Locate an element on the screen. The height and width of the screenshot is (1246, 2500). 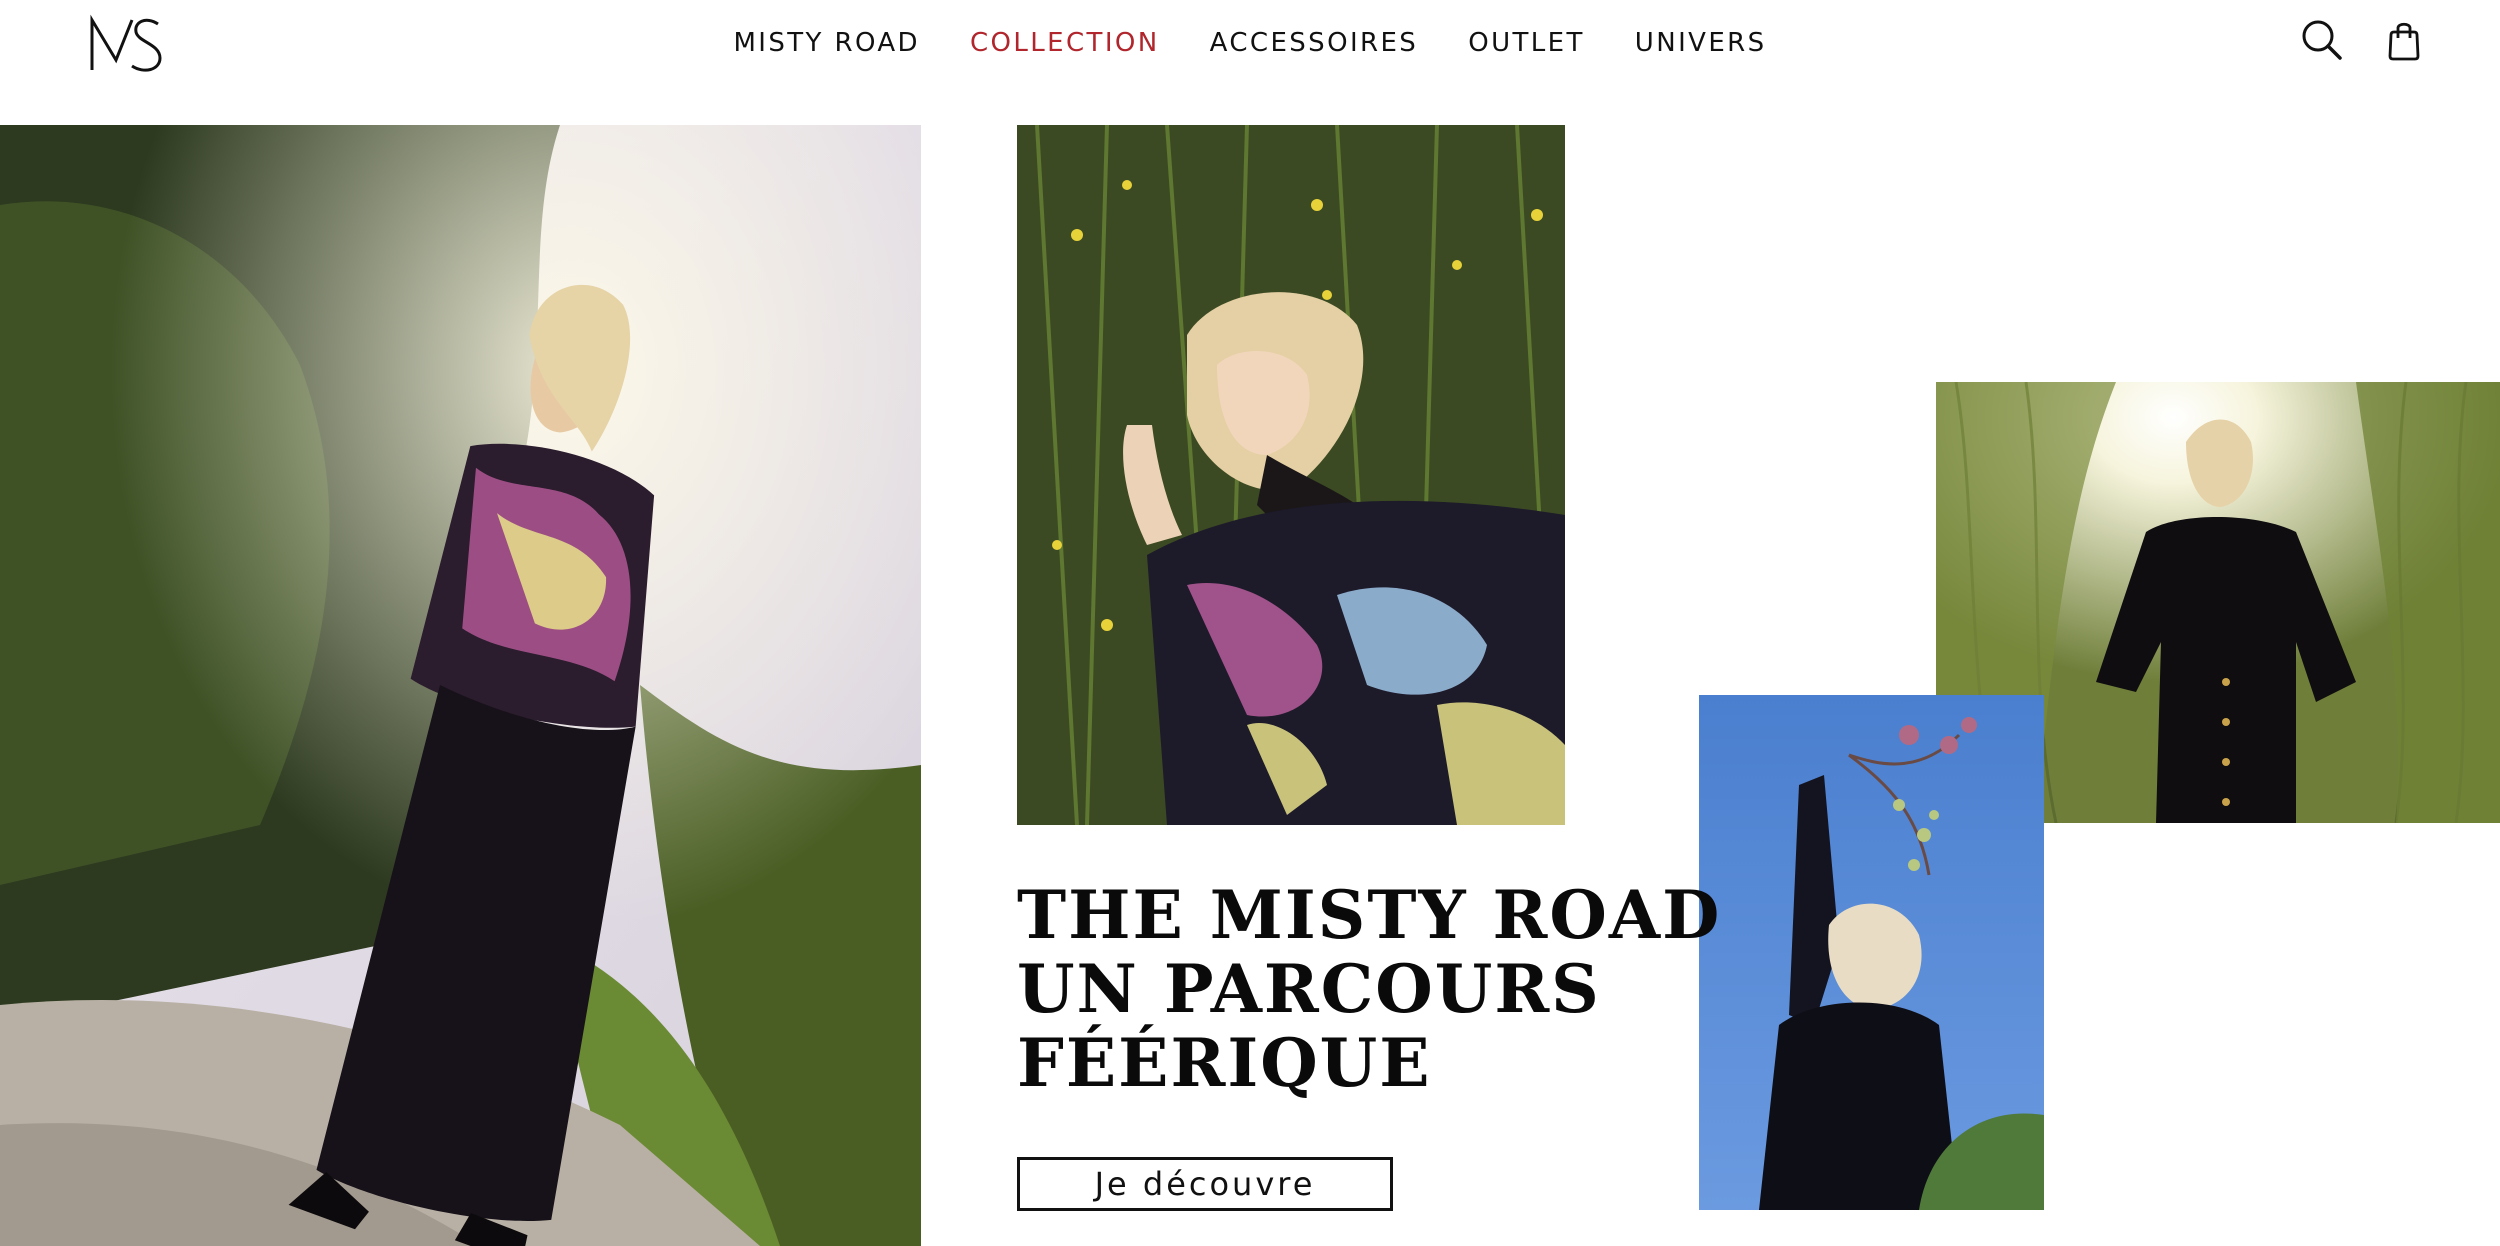
nav-item-univers: UNIVERS is located at coordinates (1701, 43).